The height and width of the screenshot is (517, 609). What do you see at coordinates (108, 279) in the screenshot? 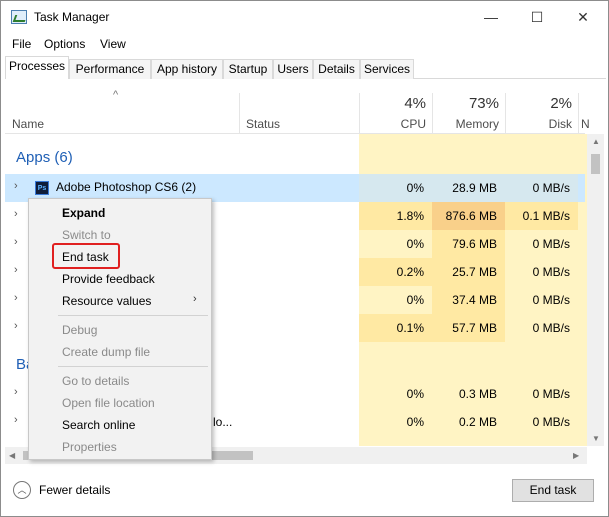
I see `menu-item-provide-feedback: Provide feedback` at bounding box center [108, 279].